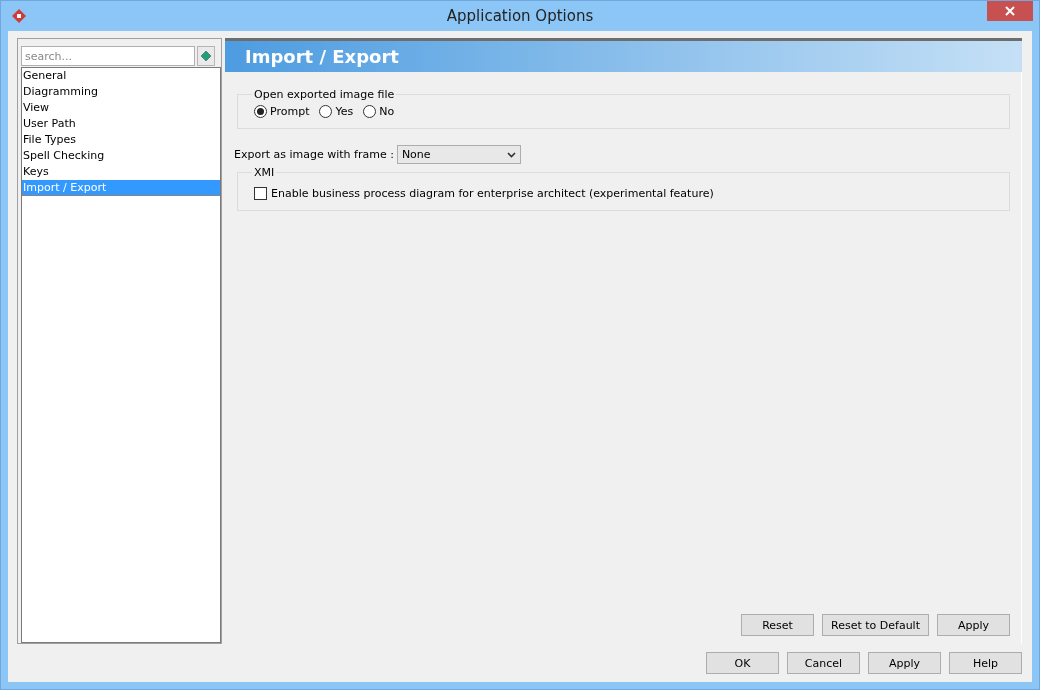 This screenshot has height=690, width=1040. I want to click on category-item: General, so click(121, 76).